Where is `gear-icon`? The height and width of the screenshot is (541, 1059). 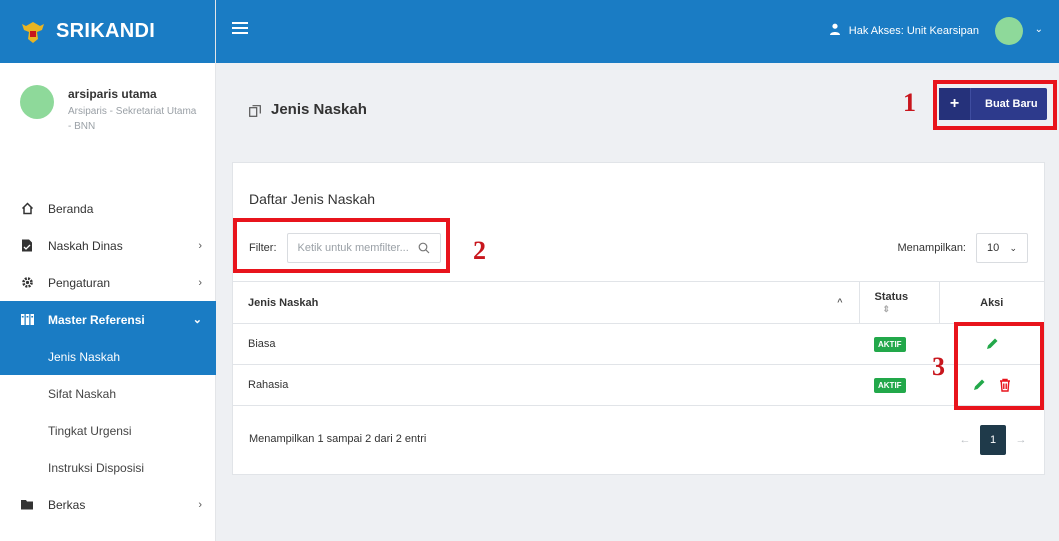
gear-icon is located at coordinates (27, 283).